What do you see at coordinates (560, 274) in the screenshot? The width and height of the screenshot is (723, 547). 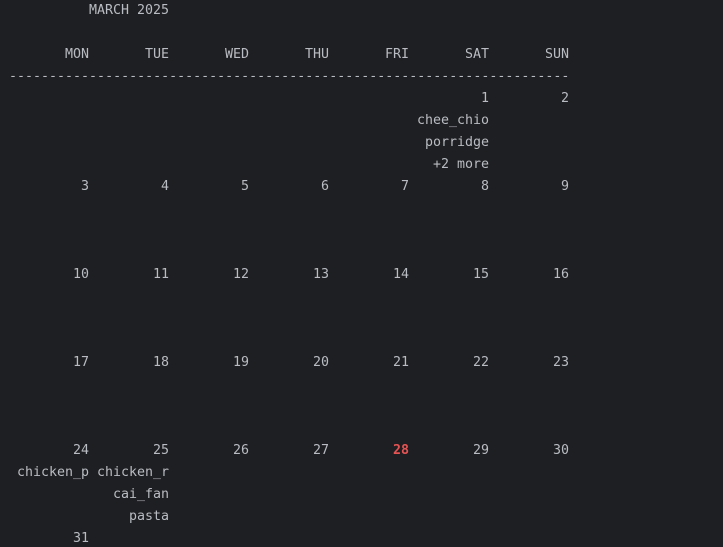 I see `day-cell: 16` at bounding box center [560, 274].